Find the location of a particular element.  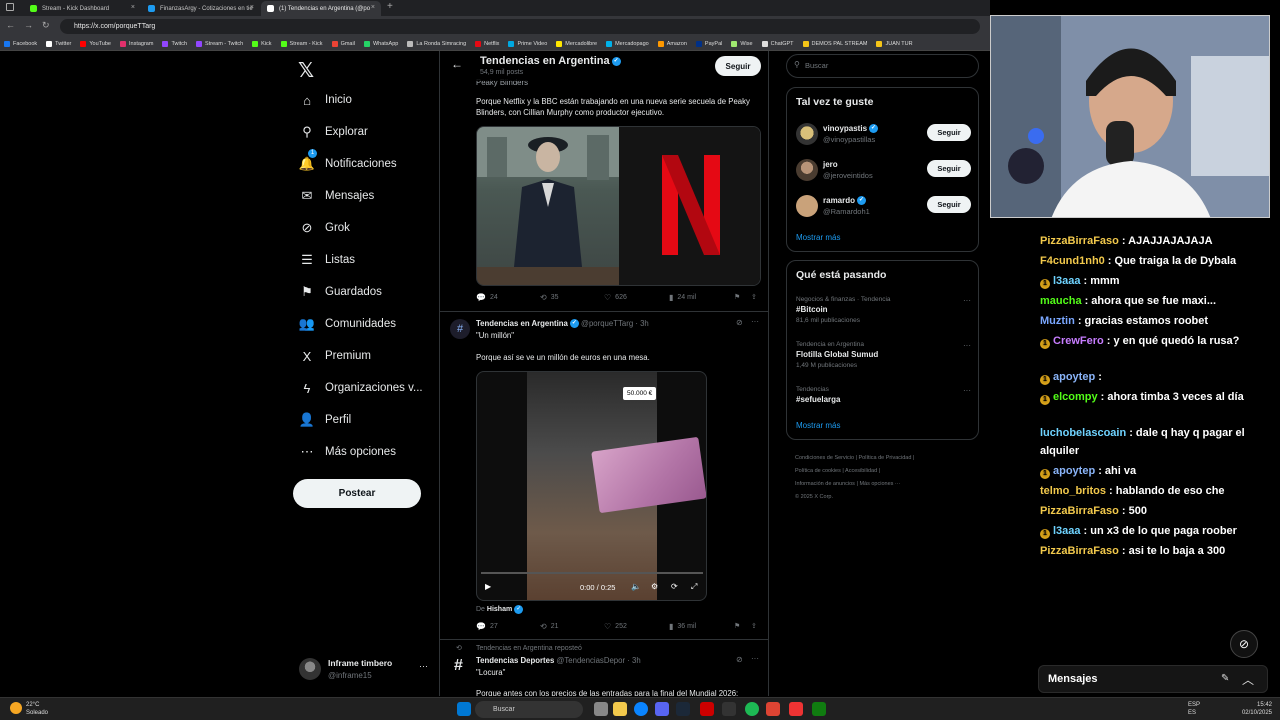

chat-username: CrewFero is located at coordinates (1078, 341).